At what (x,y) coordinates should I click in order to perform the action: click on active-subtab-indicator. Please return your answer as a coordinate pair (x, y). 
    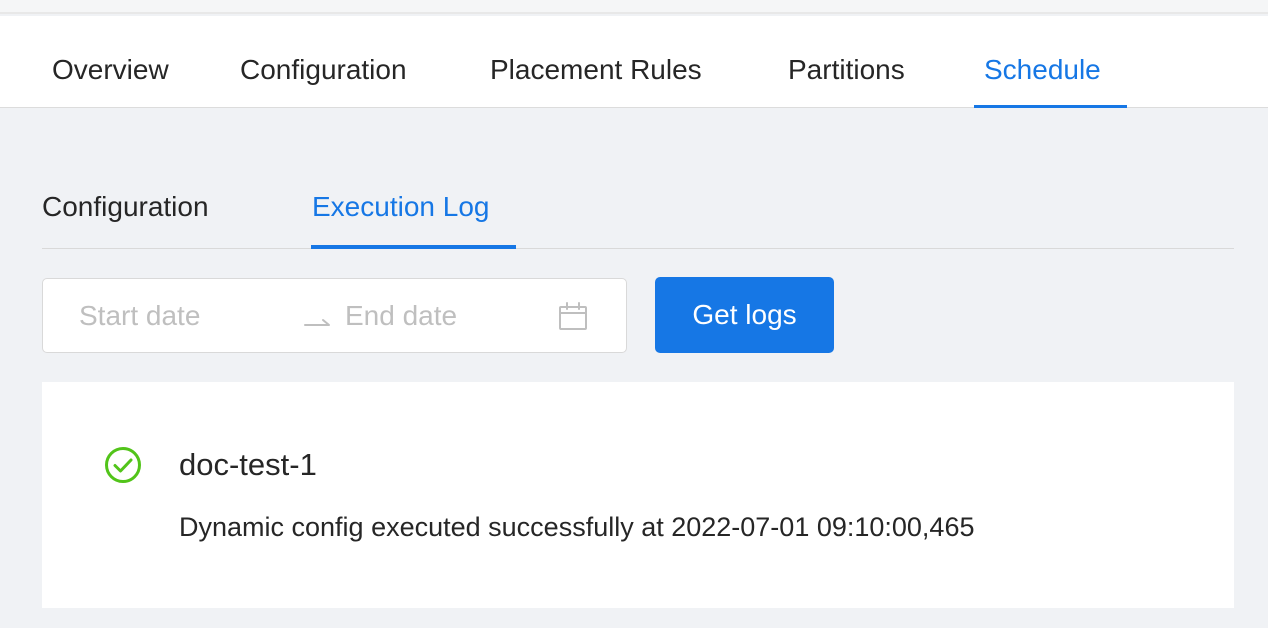
    Looking at the image, I should click on (413, 247).